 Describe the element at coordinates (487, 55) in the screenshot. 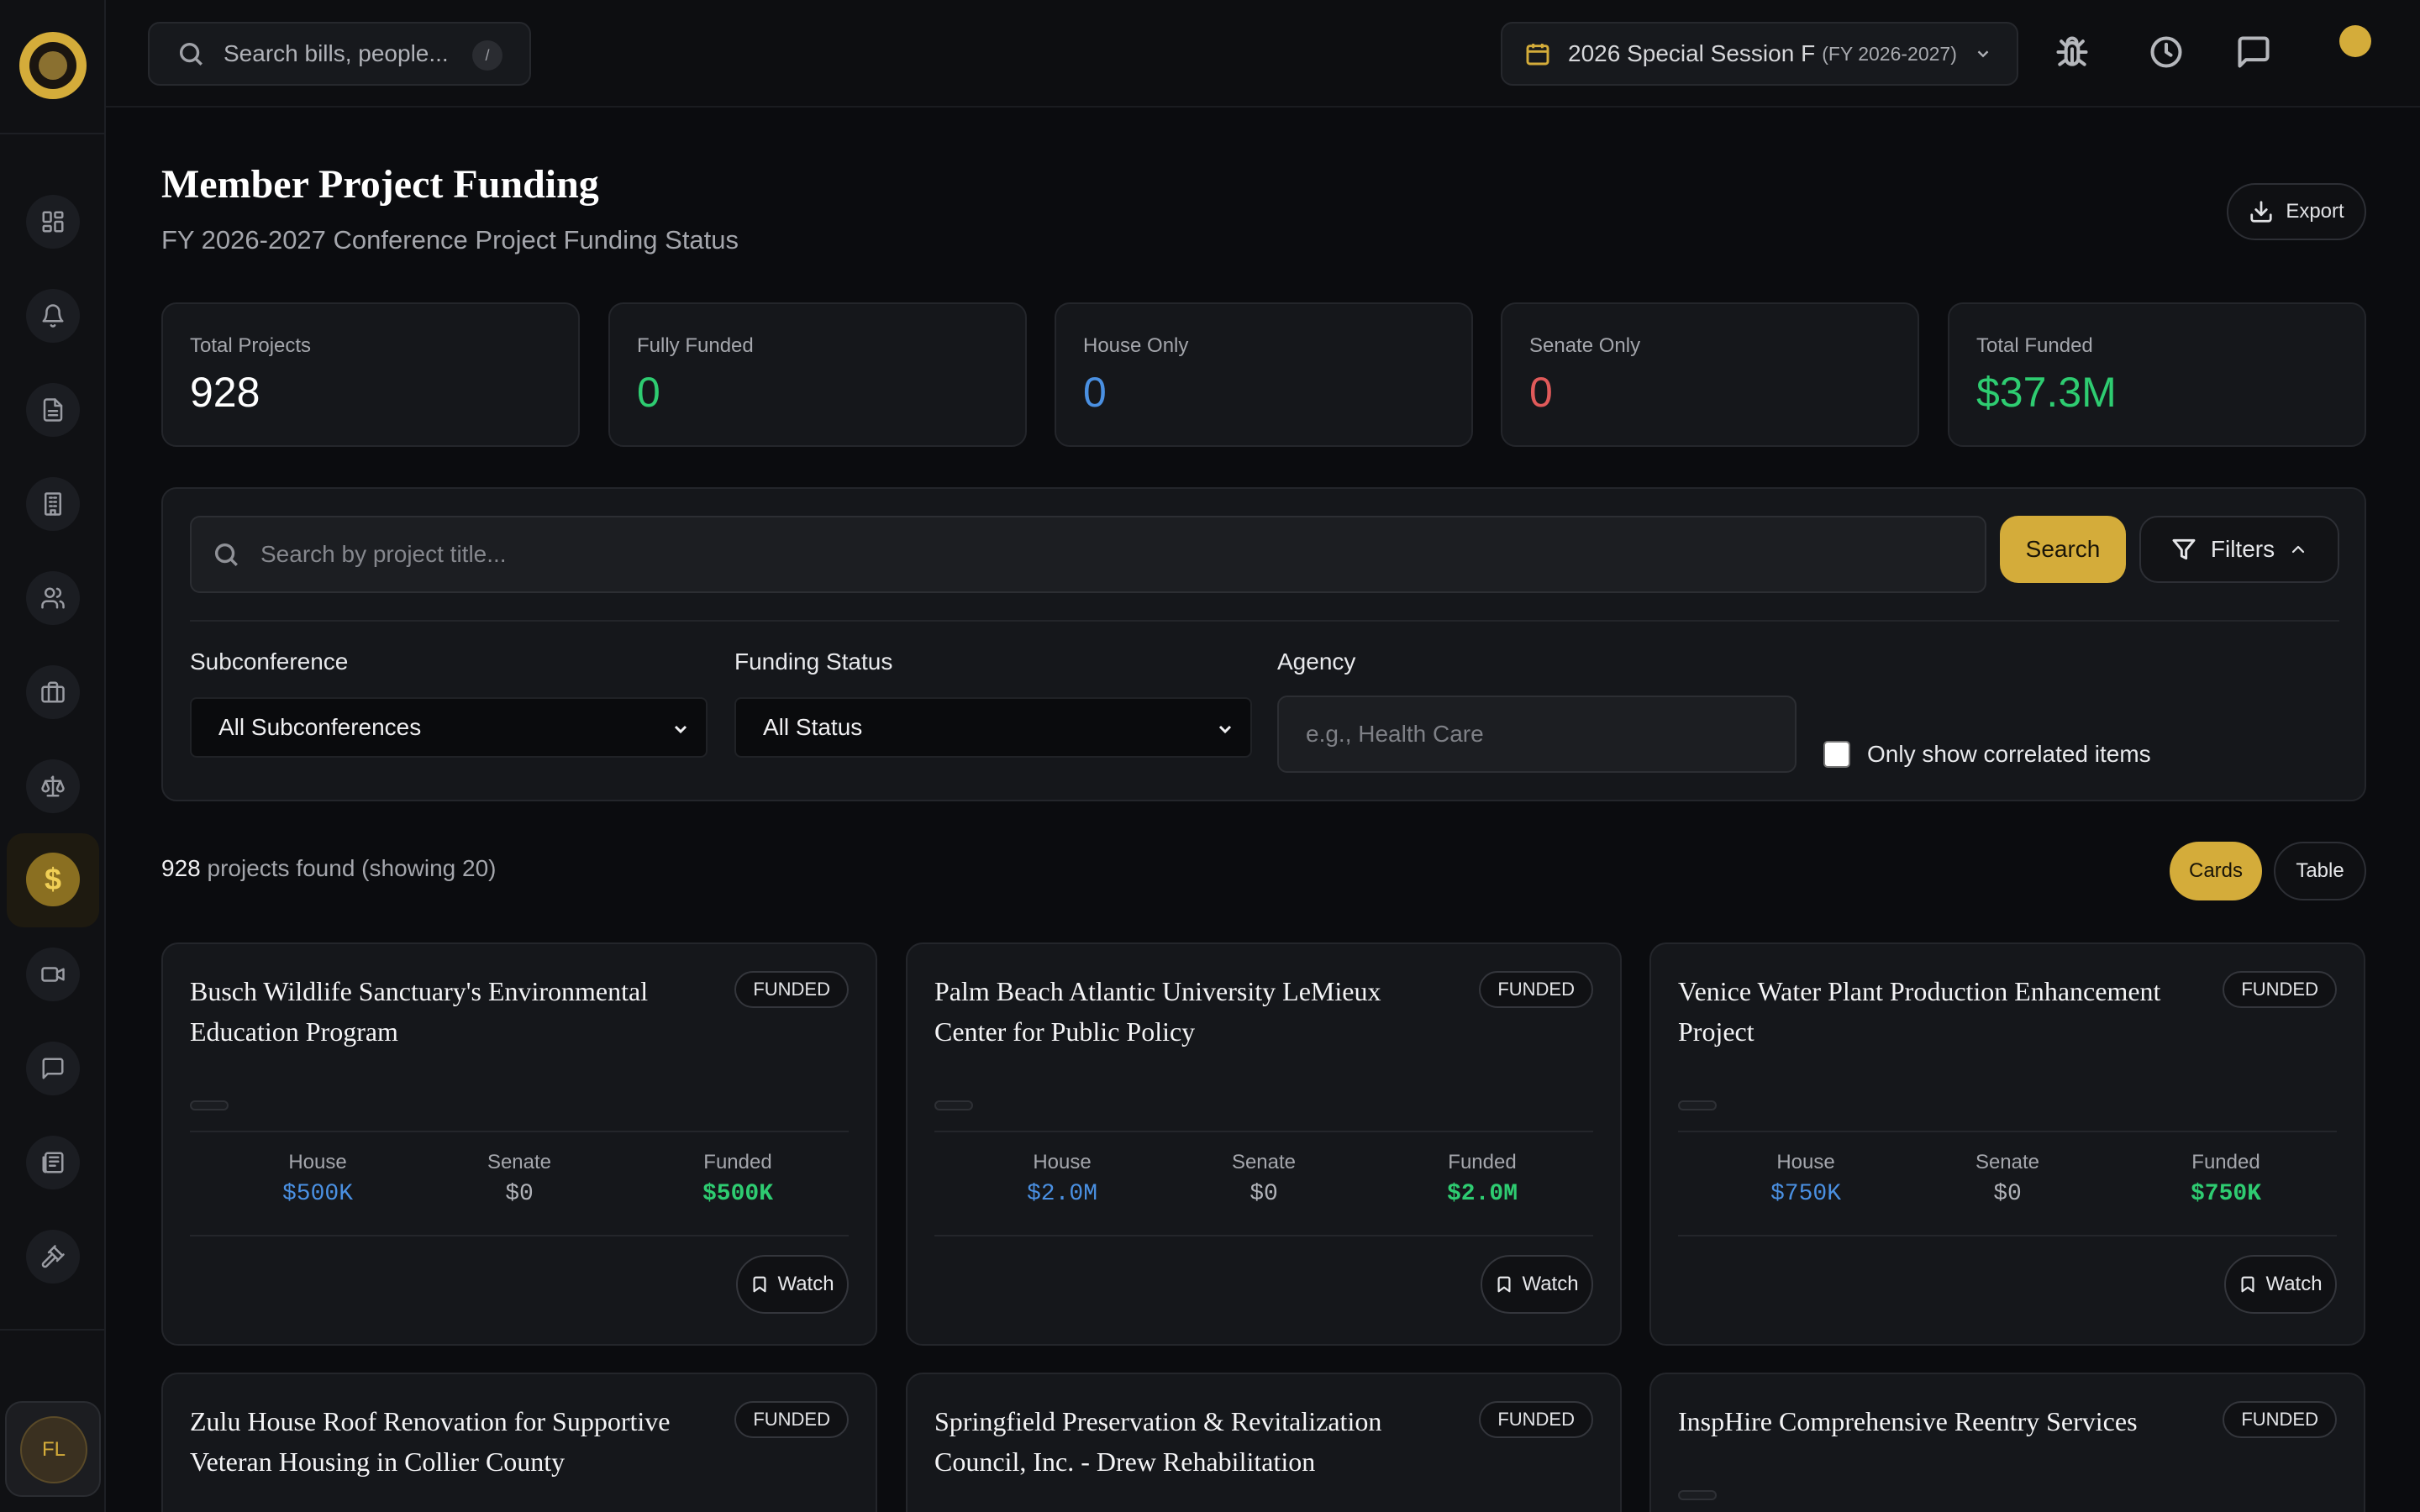

I see `shortcut-key: /` at that location.